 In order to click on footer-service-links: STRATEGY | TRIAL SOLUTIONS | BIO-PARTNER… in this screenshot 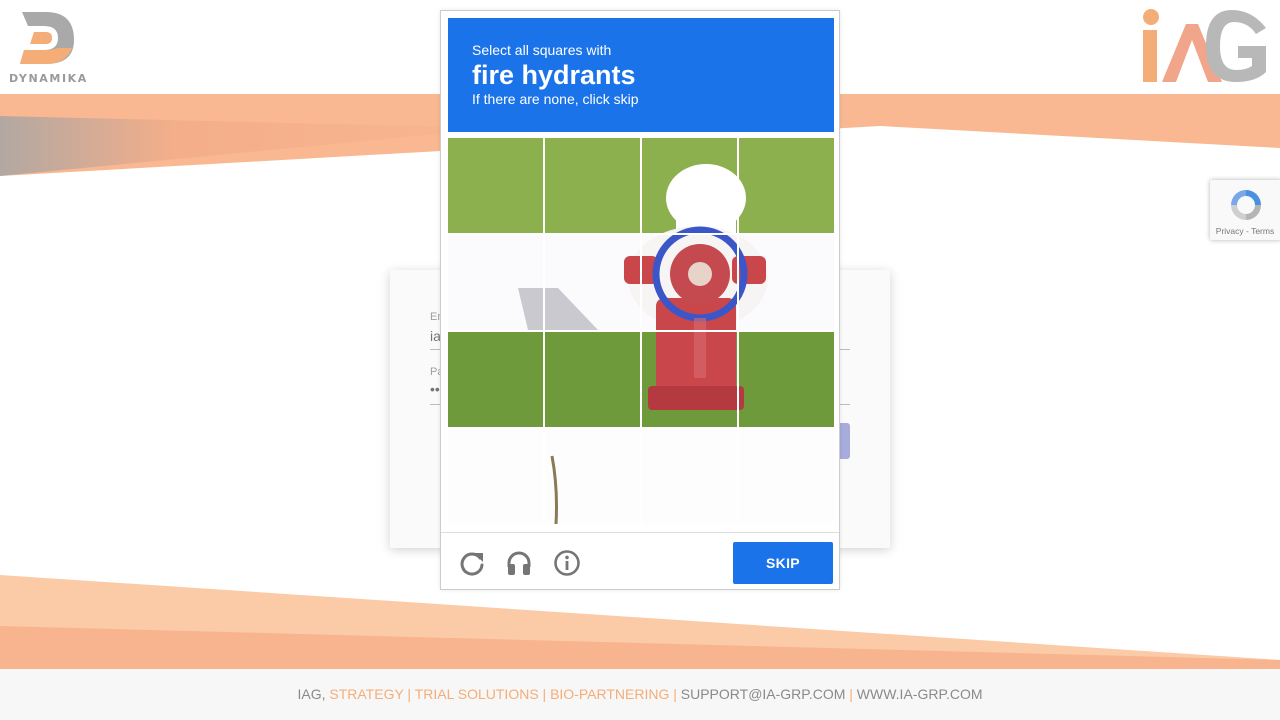, I will do `click(503, 694)`.